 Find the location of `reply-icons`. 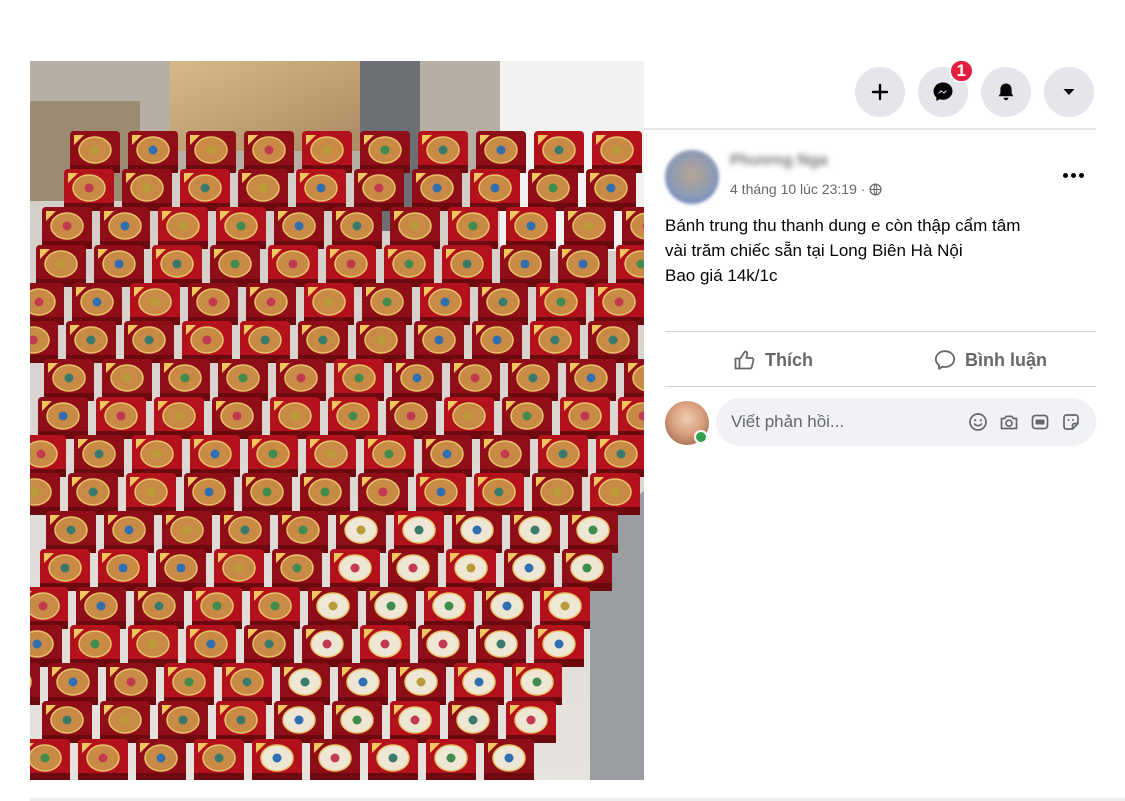

reply-icons is located at coordinates (1024, 422).